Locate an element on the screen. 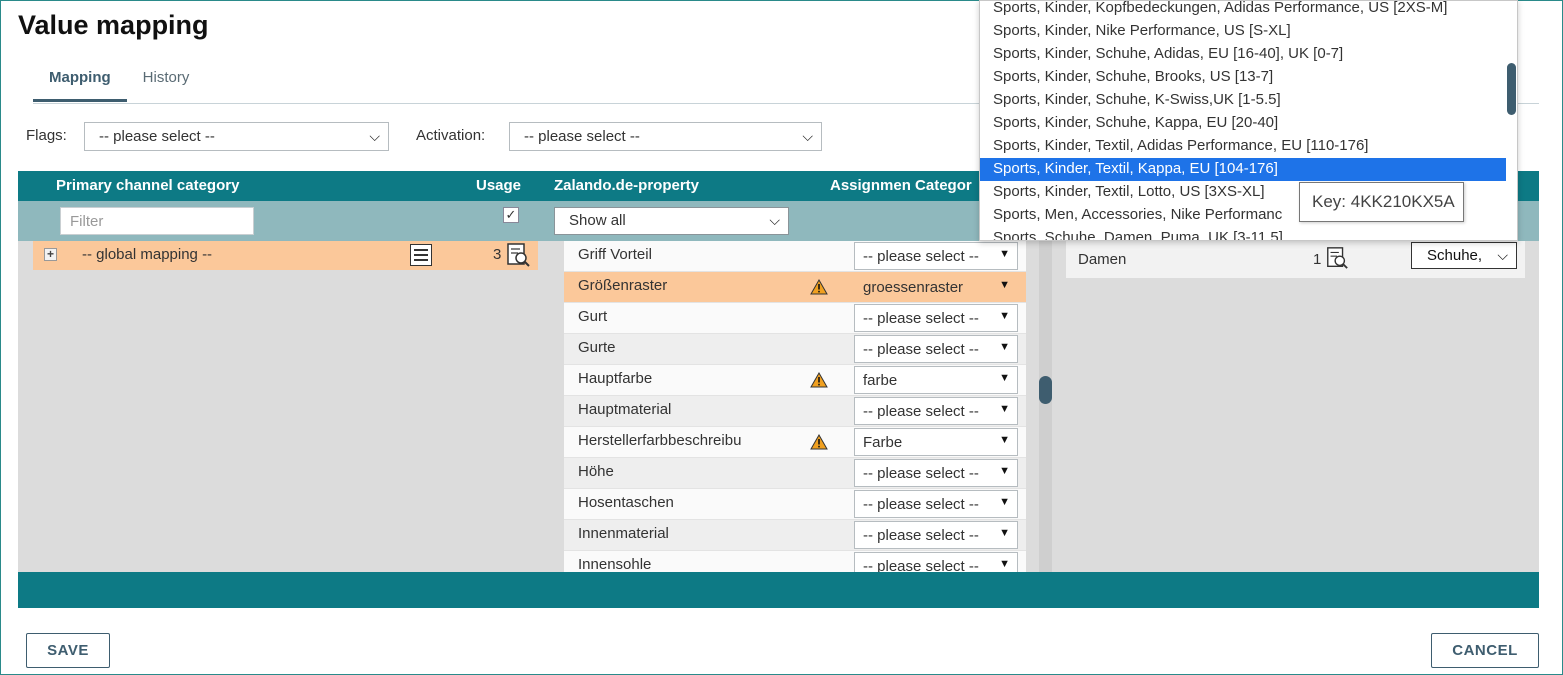 This screenshot has width=1563, height=675. assignment-value: groessenraster is located at coordinates (913, 287).